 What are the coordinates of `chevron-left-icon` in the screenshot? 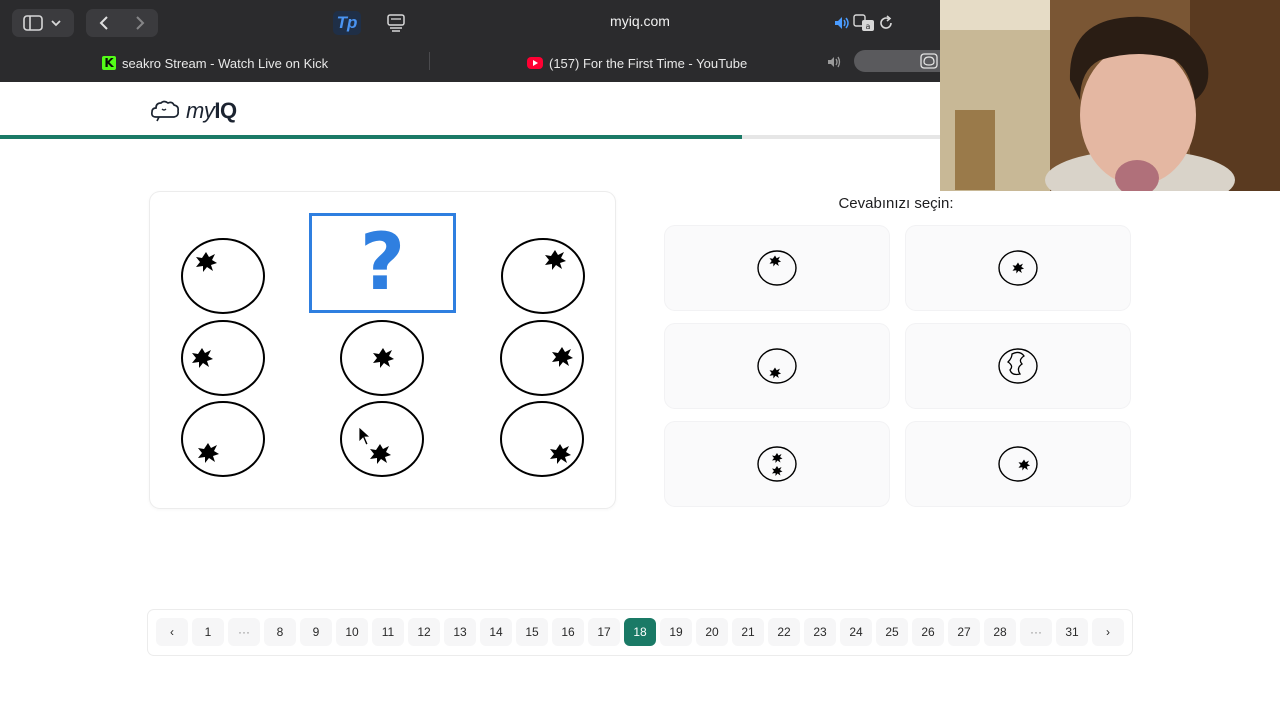 It's located at (103, 23).